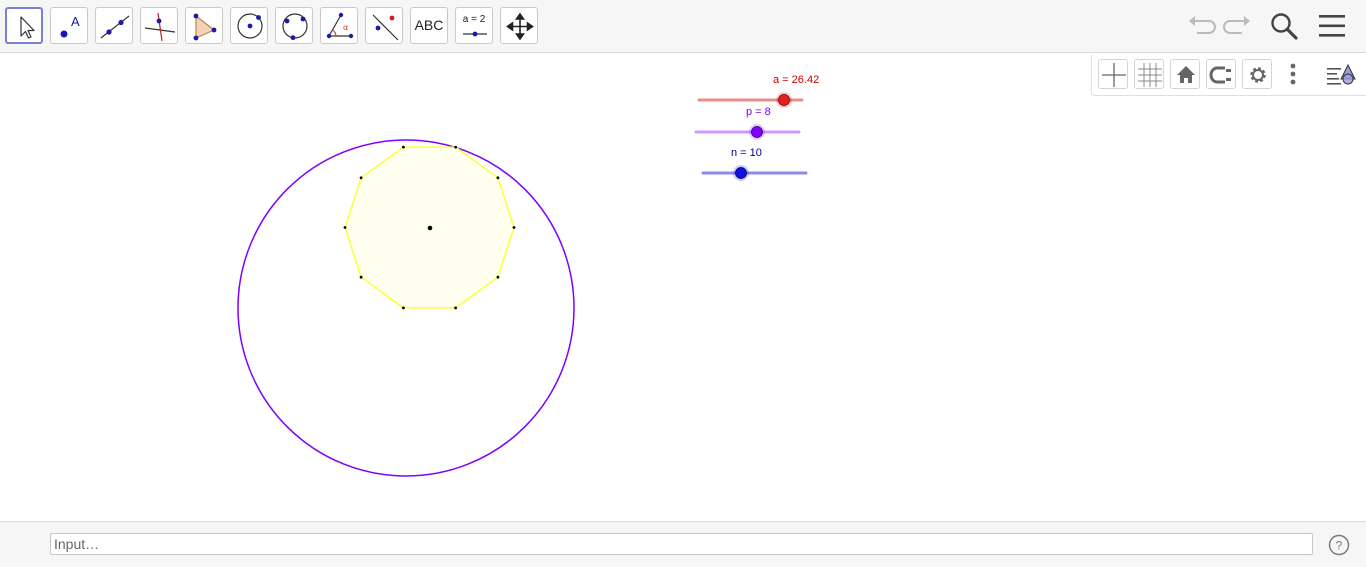 Image resolution: width=1366 pixels, height=567 pixels. I want to click on toggle-axes-button, so click(1113, 74).